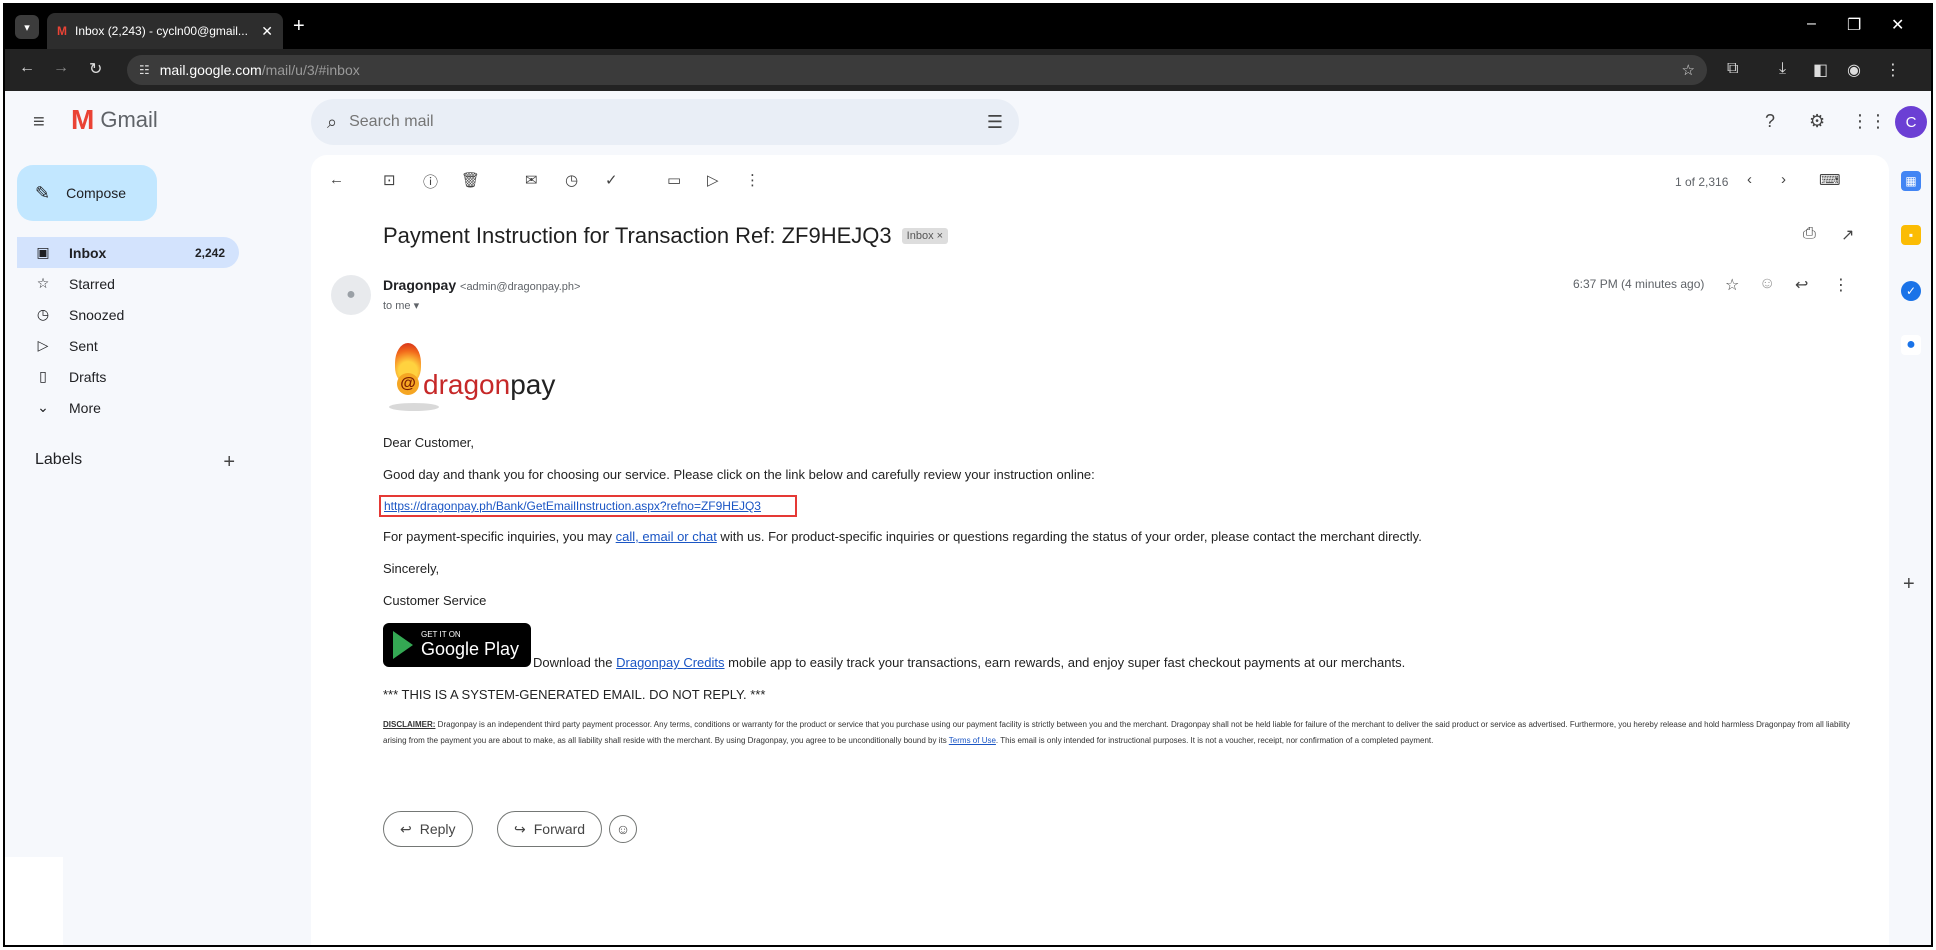 This screenshot has width=1936, height=950. I want to click on sender-info: Dragonpay <admin@dragonpay.ph>, so click(481, 285).